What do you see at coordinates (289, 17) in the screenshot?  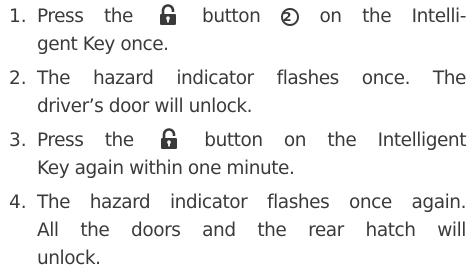 I see `callout-number: 2` at bounding box center [289, 17].